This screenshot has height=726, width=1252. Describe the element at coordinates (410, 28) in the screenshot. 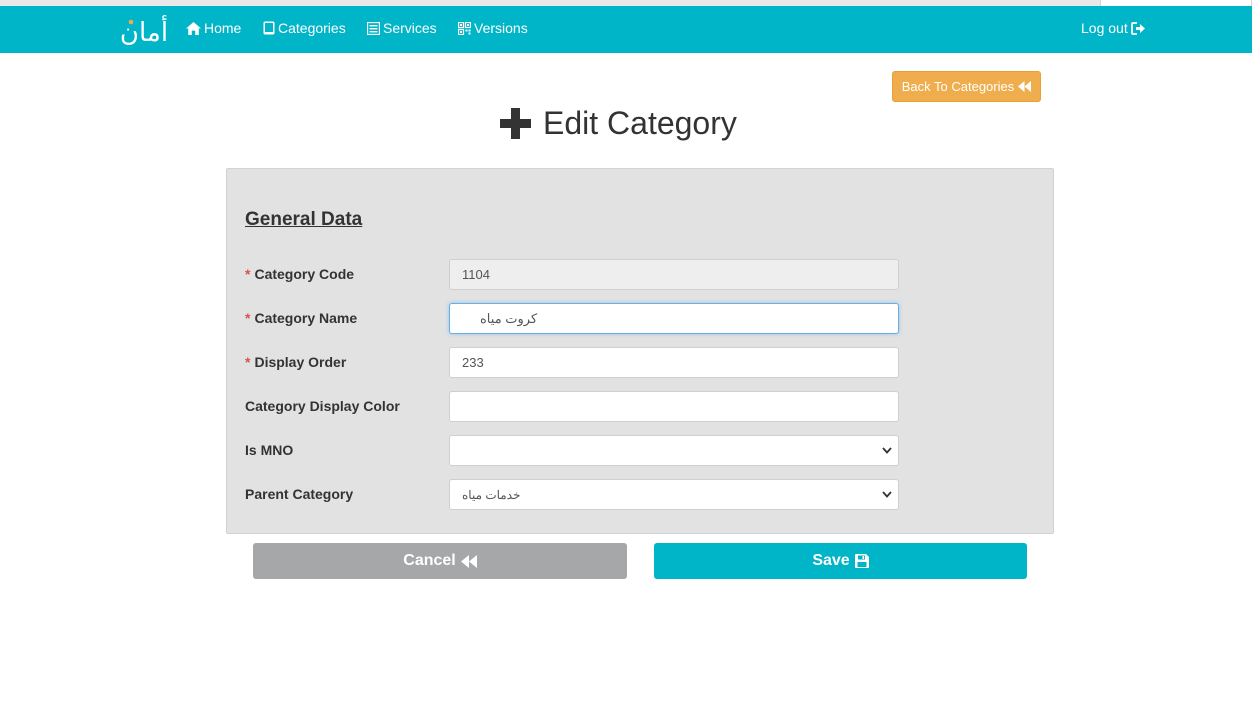

I see `nav-services-label: Services` at that location.